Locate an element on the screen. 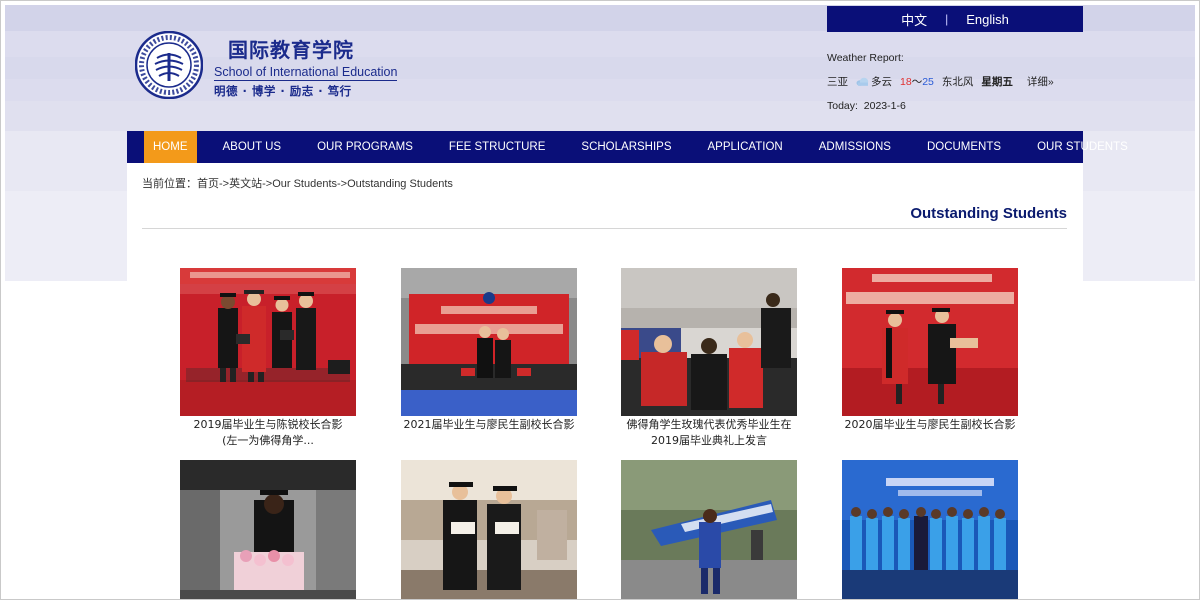  school-name-en: School of International Education is located at coordinates (306, 73).